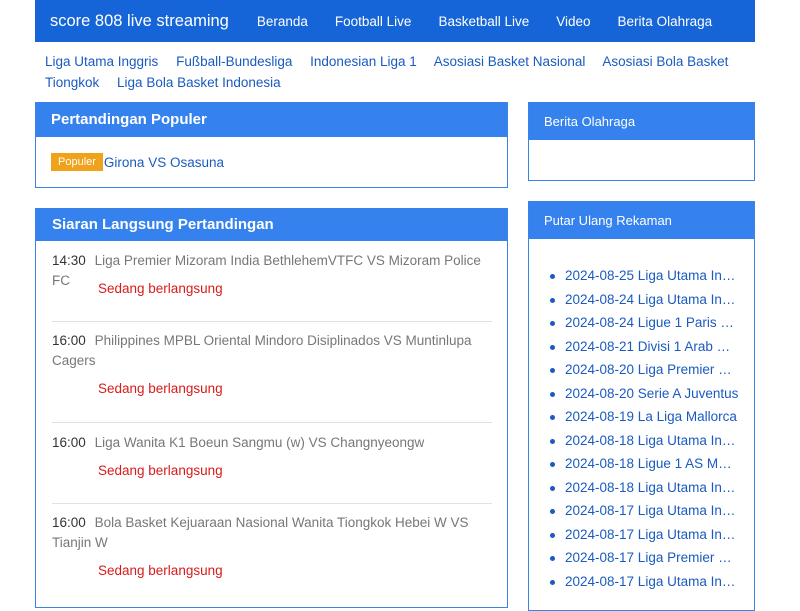  Describe the element at coordinates (652, 369) in the screenshot. I see `replay-link: 2024-08-20 Liga Premier Nasional` at that location.